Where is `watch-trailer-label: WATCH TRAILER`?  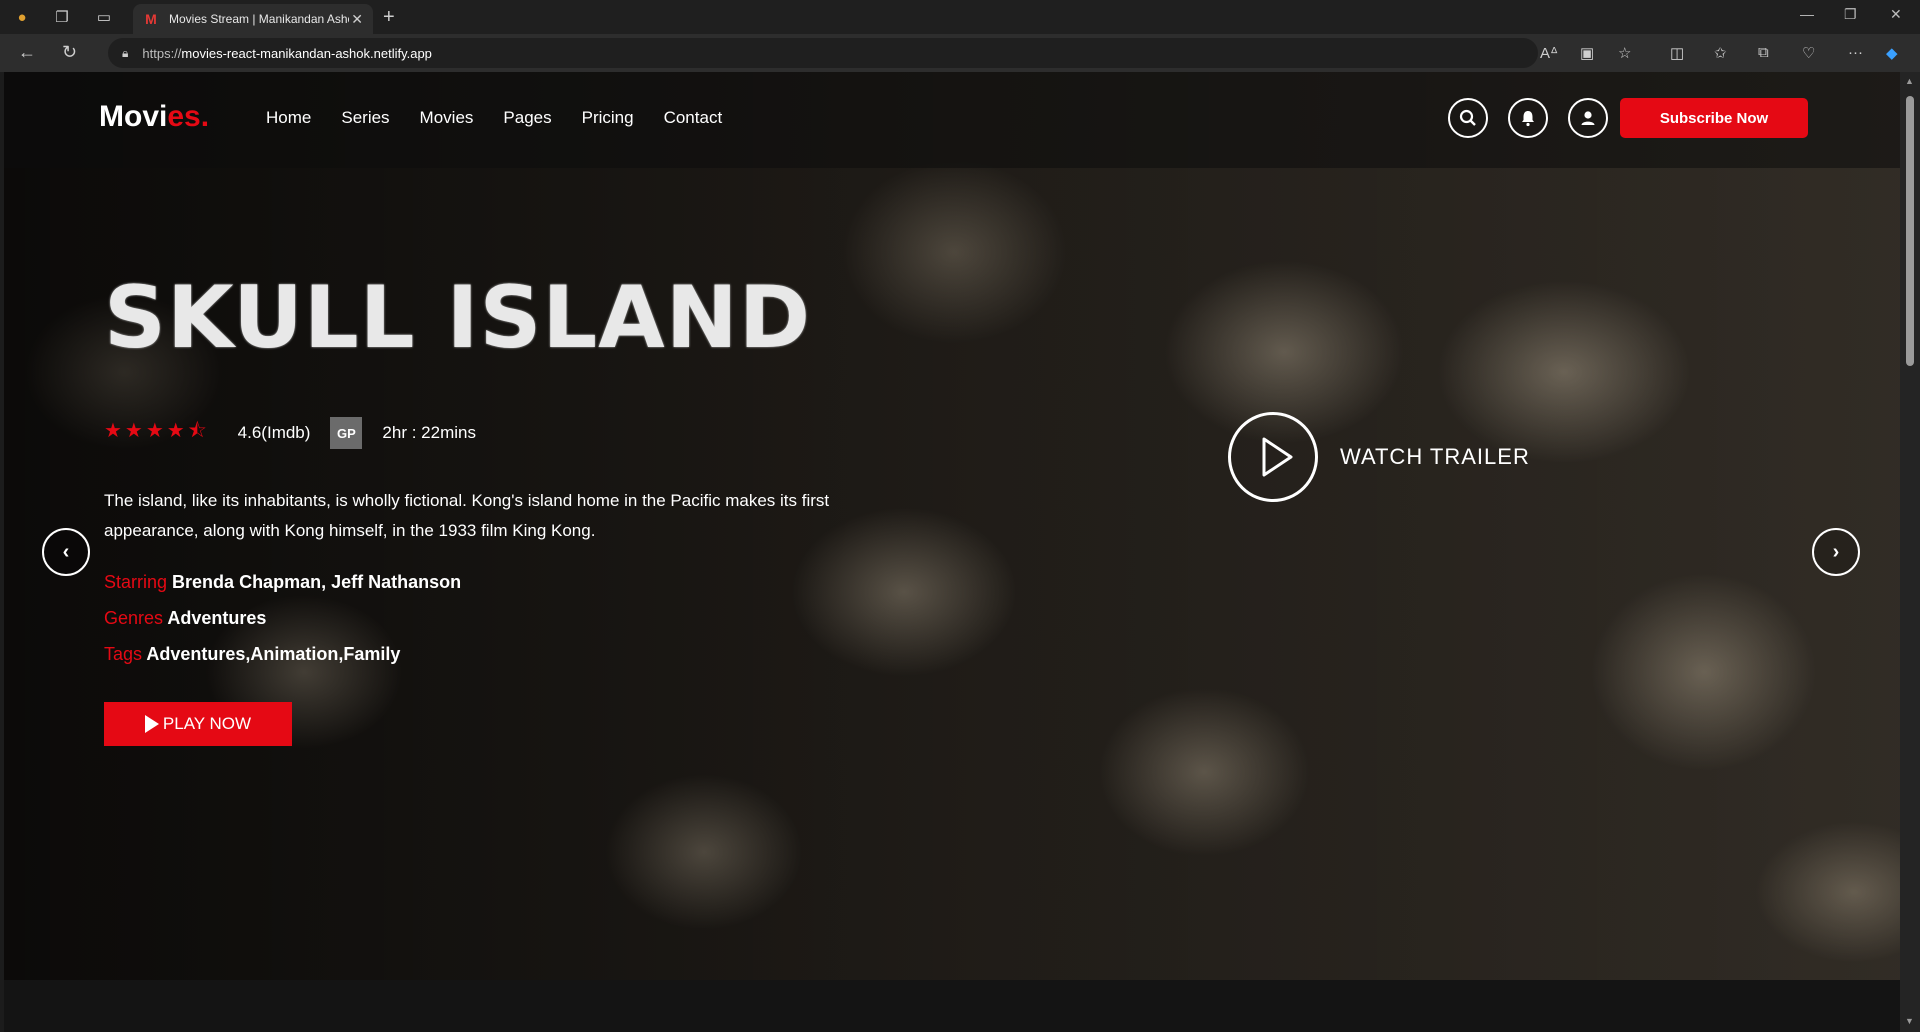
watch-trailer-label: WATCH TRAILER is located at coordinates (1435, 457).